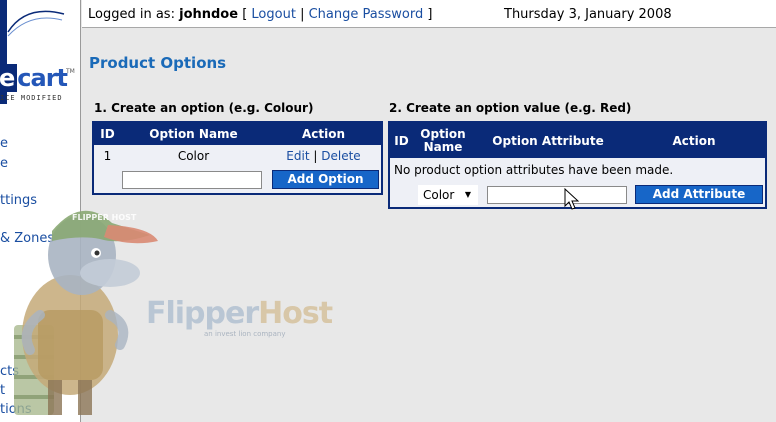  I want to click on col-option-attribute: Option Attribute, so click(548, 140).